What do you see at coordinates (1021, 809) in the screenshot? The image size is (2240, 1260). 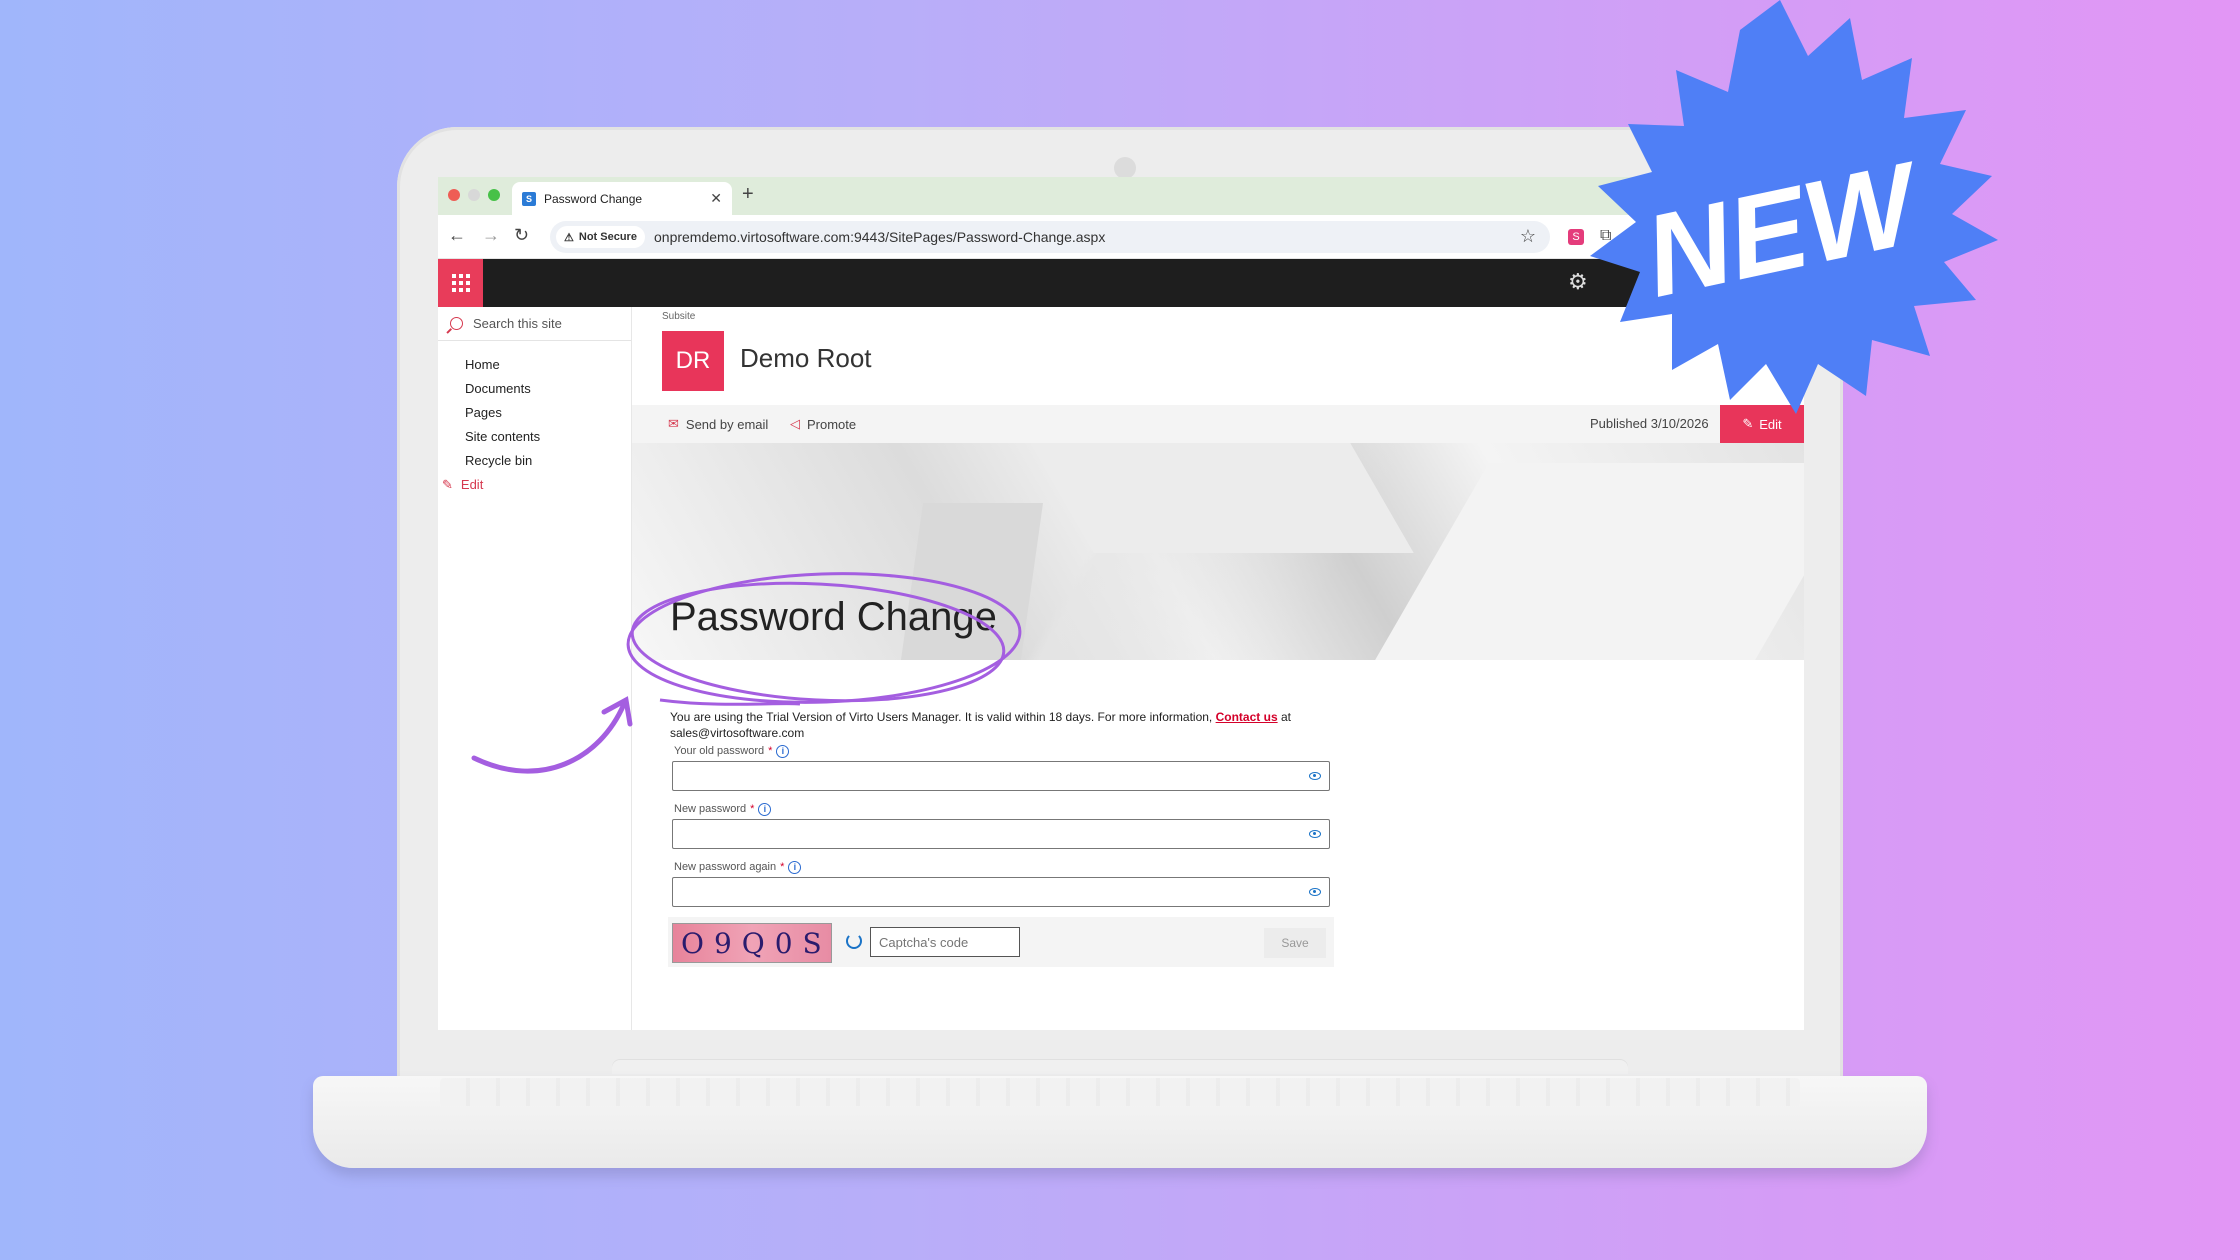 I see `new-password-label: New password * i` at bounding box center [1021, 809].